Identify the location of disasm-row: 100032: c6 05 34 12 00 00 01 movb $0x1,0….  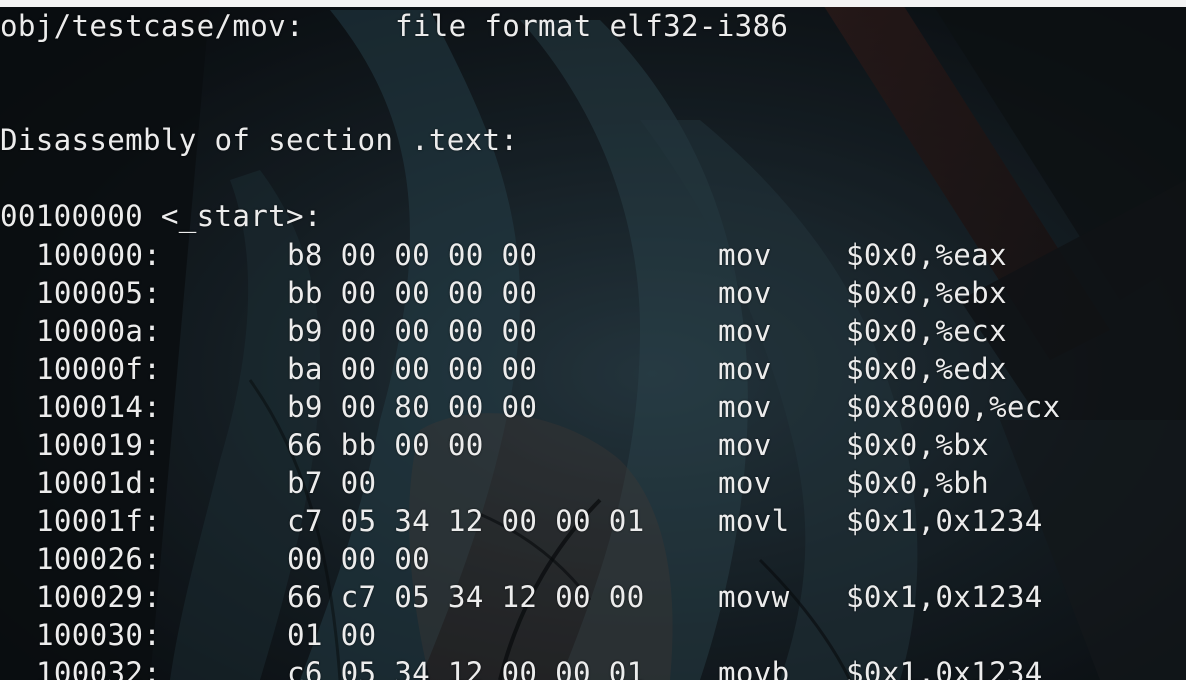
(521, 667).